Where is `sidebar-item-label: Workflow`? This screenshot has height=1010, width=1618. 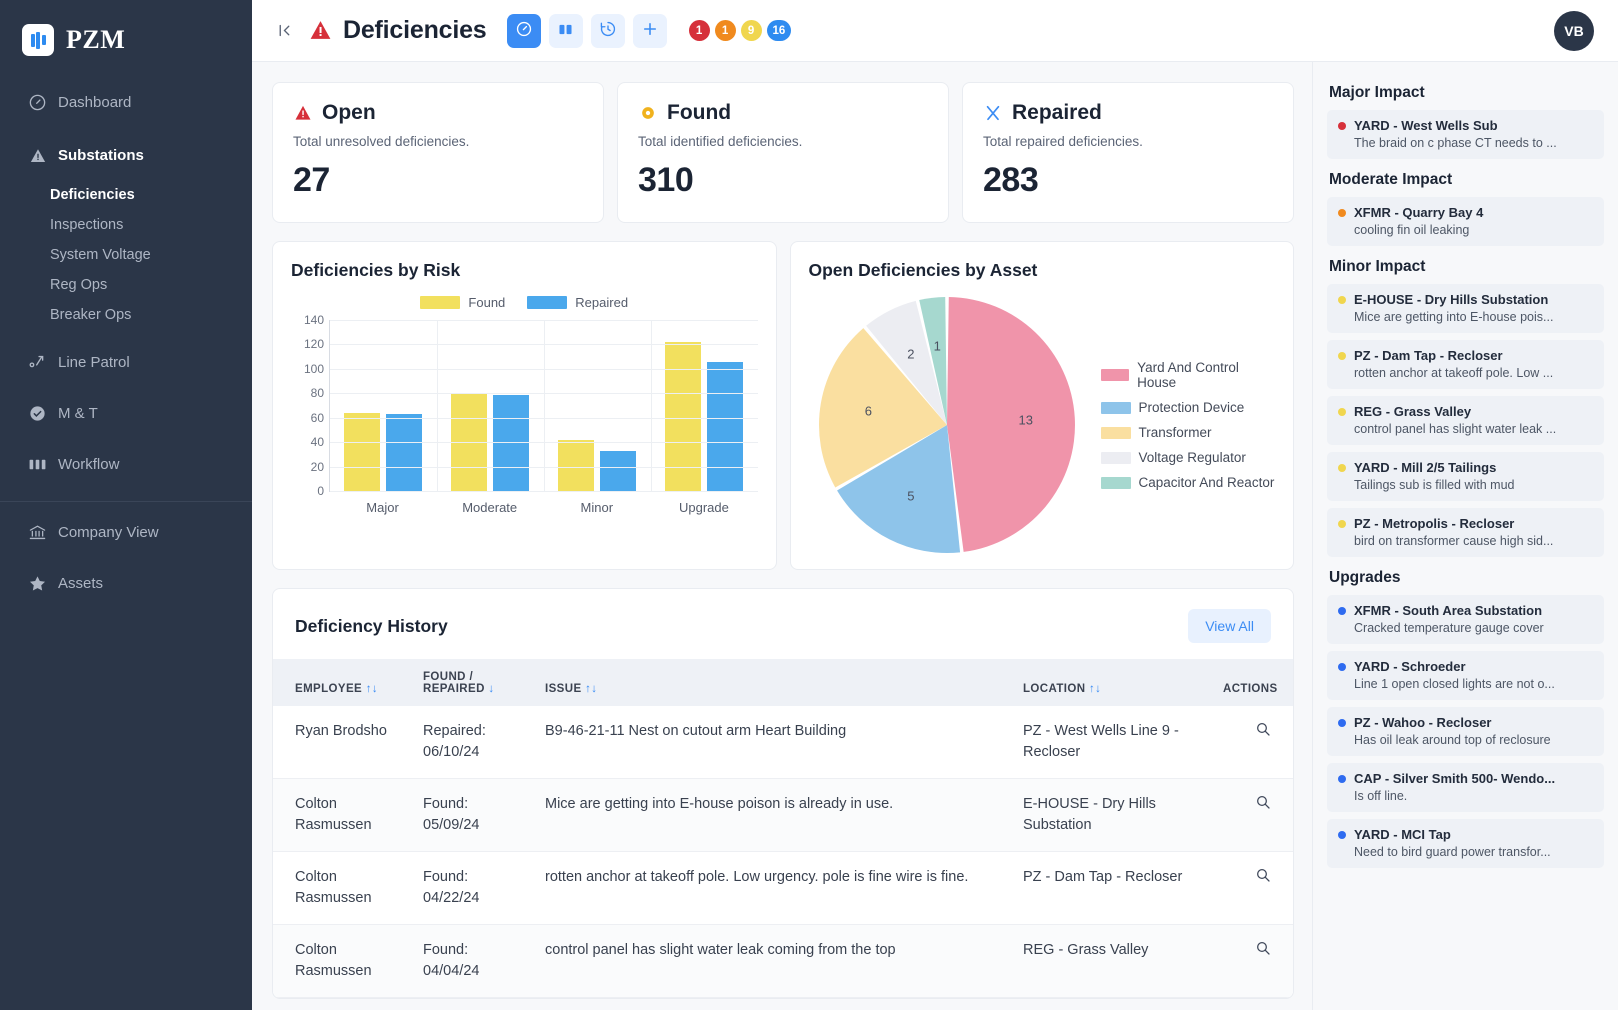 sidebar-item-label: Workflow is located at coordinates (89, 464).